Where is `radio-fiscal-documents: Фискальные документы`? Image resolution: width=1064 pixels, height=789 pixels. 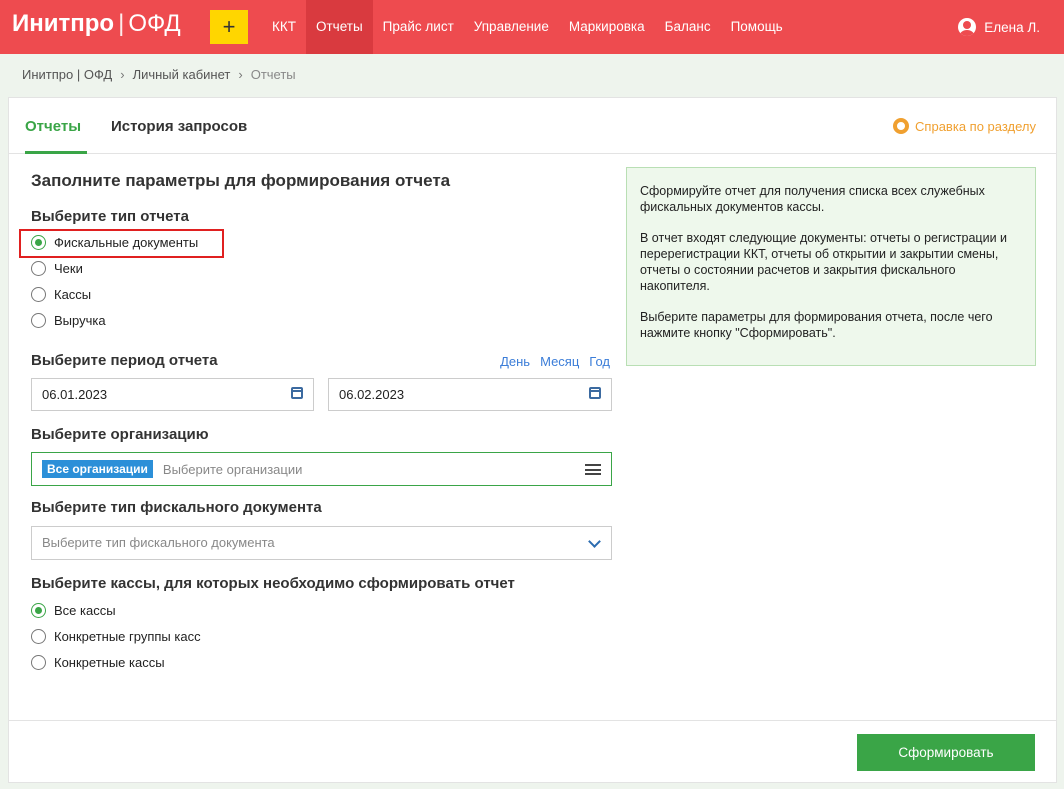
radio-fiscal-documents: Фискальные документы is located at coordinates (114, 242).